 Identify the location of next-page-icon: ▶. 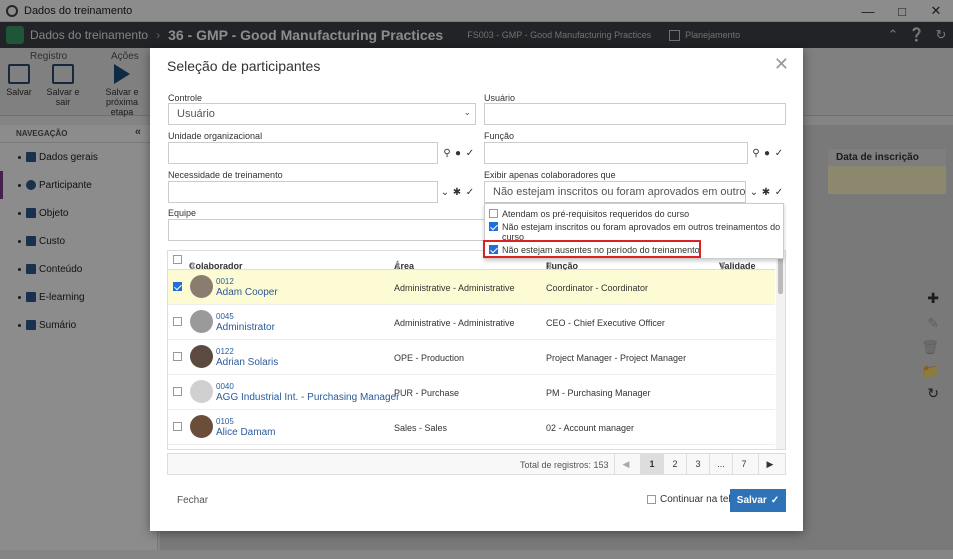
(769, 464).